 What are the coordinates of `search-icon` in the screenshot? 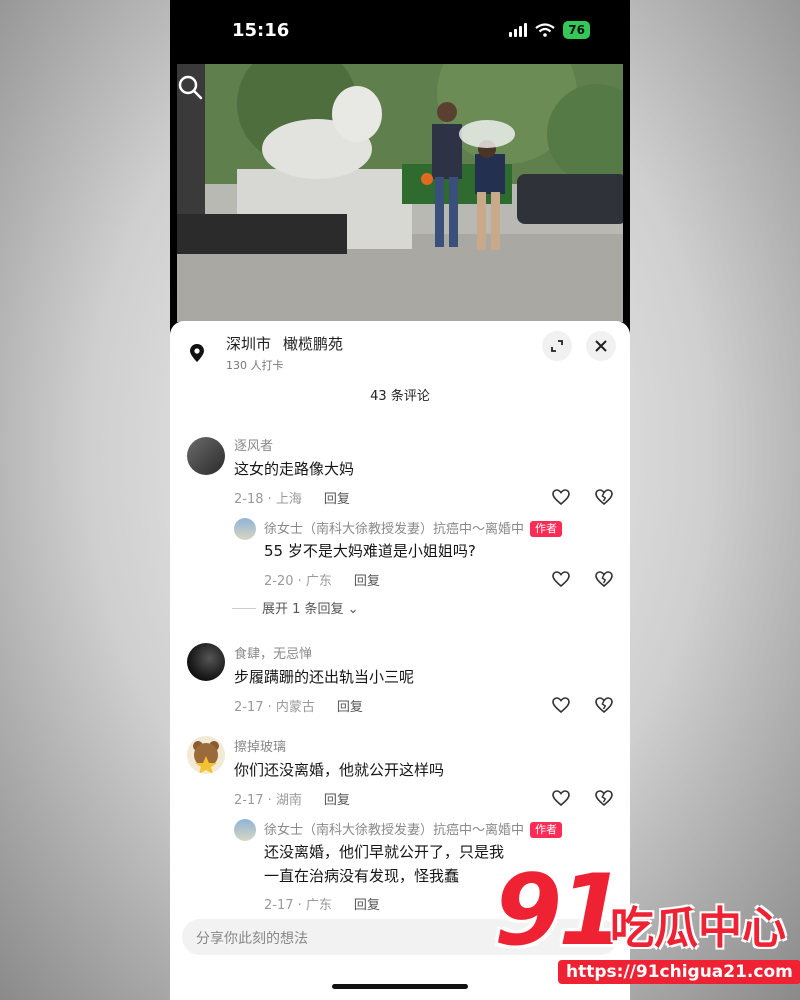 It's located at (190, 87).